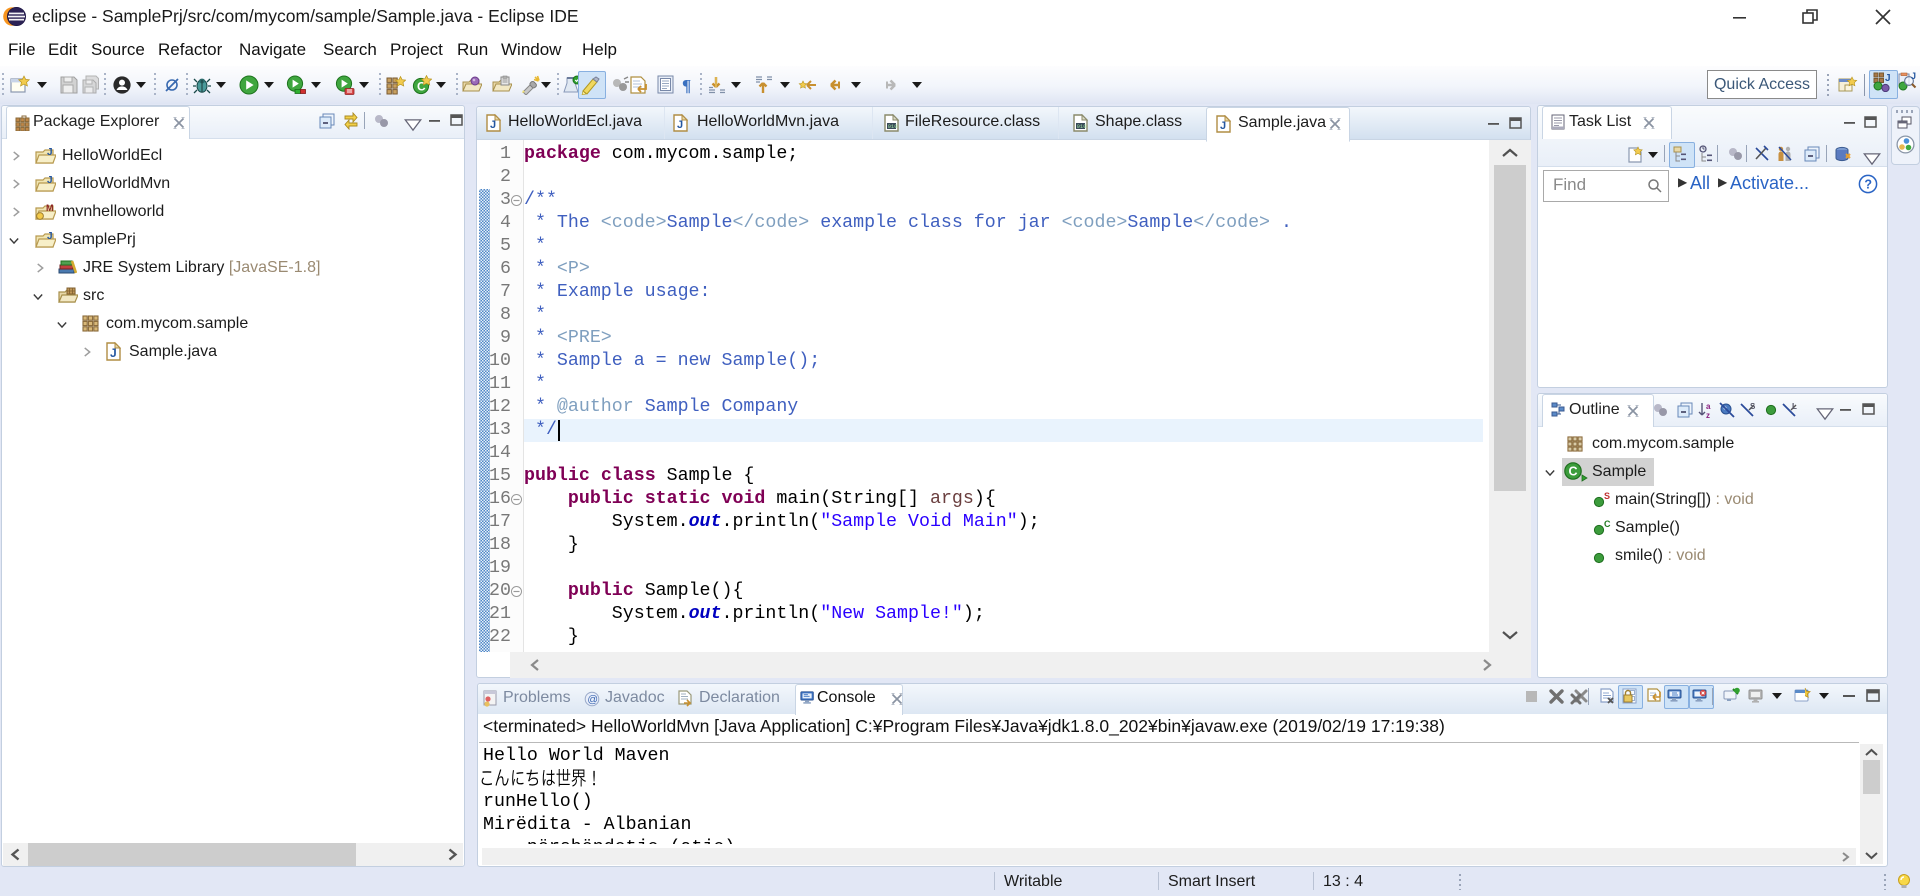 The height and width of the screenshot is (896, 1920). Describe the element at coordinates (1708, 406) in the screenshot. I see `svg-text: a` at that location.